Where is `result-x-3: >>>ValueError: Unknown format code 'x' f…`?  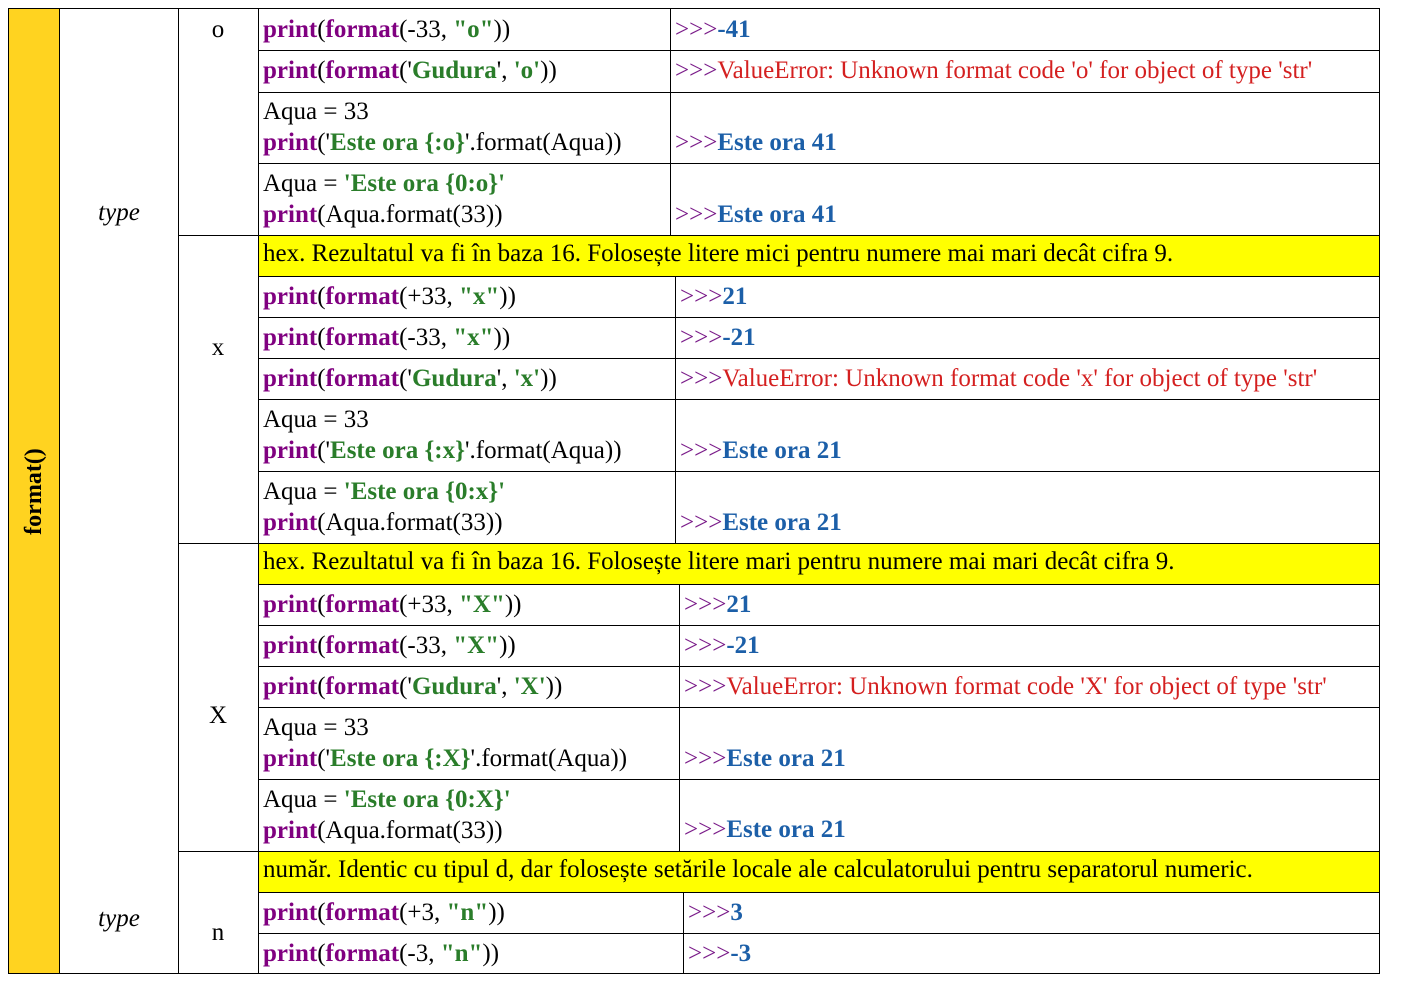
result-x-3: >>>ValueError: Unknown format code 'x' f… is located at coordinates (999, 378).